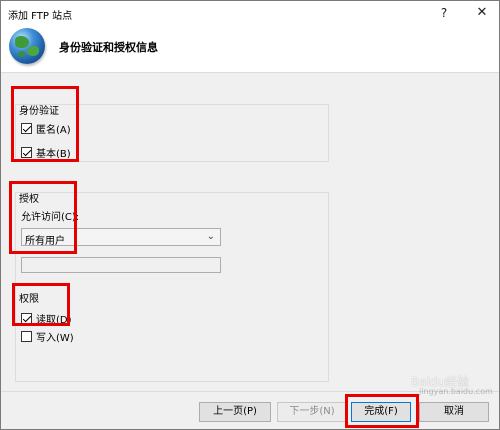 This screenshot has height=430, width=500. What do you see at coordinates (45, 124) in the screenshot?
I see `highlight-box-authentication` at bounding box center [45, 124].